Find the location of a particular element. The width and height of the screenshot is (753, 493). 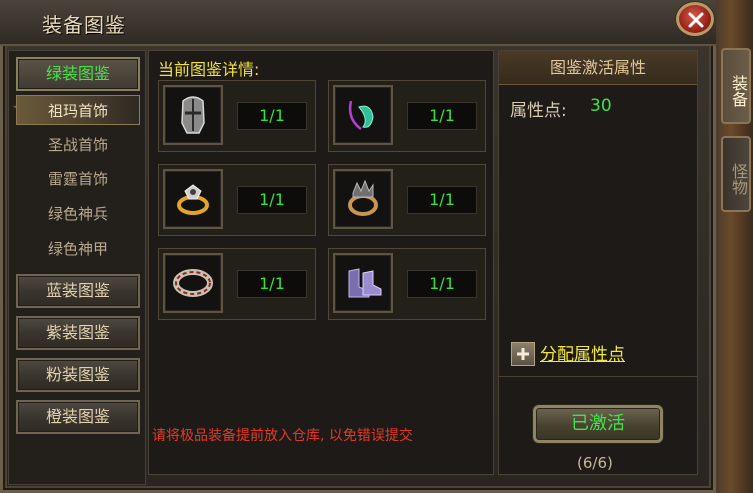

sub-item-green-weapon: 绿色神兵 is located at coordinates (78, 214).